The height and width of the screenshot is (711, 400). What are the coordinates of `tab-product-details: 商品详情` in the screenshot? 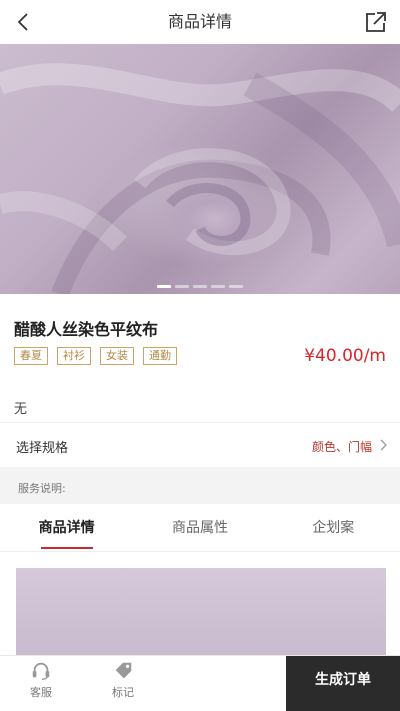 It's located at (66, 527).